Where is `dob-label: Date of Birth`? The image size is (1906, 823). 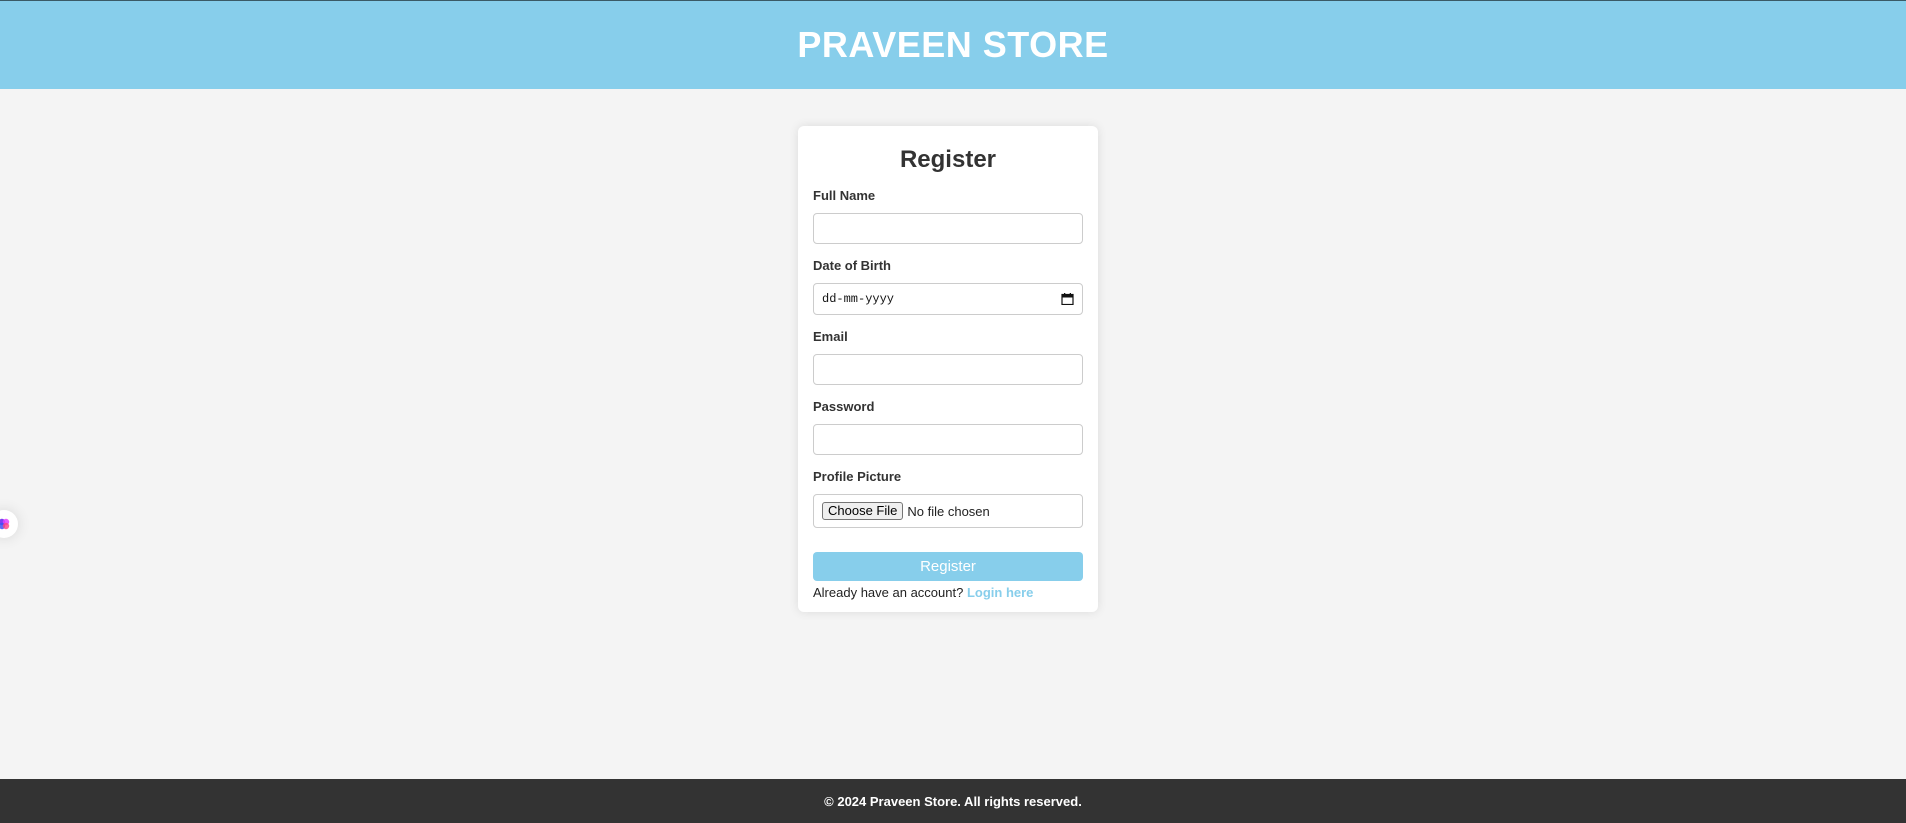 dob-label: Date of Birth is located at coordinates (852, 265).